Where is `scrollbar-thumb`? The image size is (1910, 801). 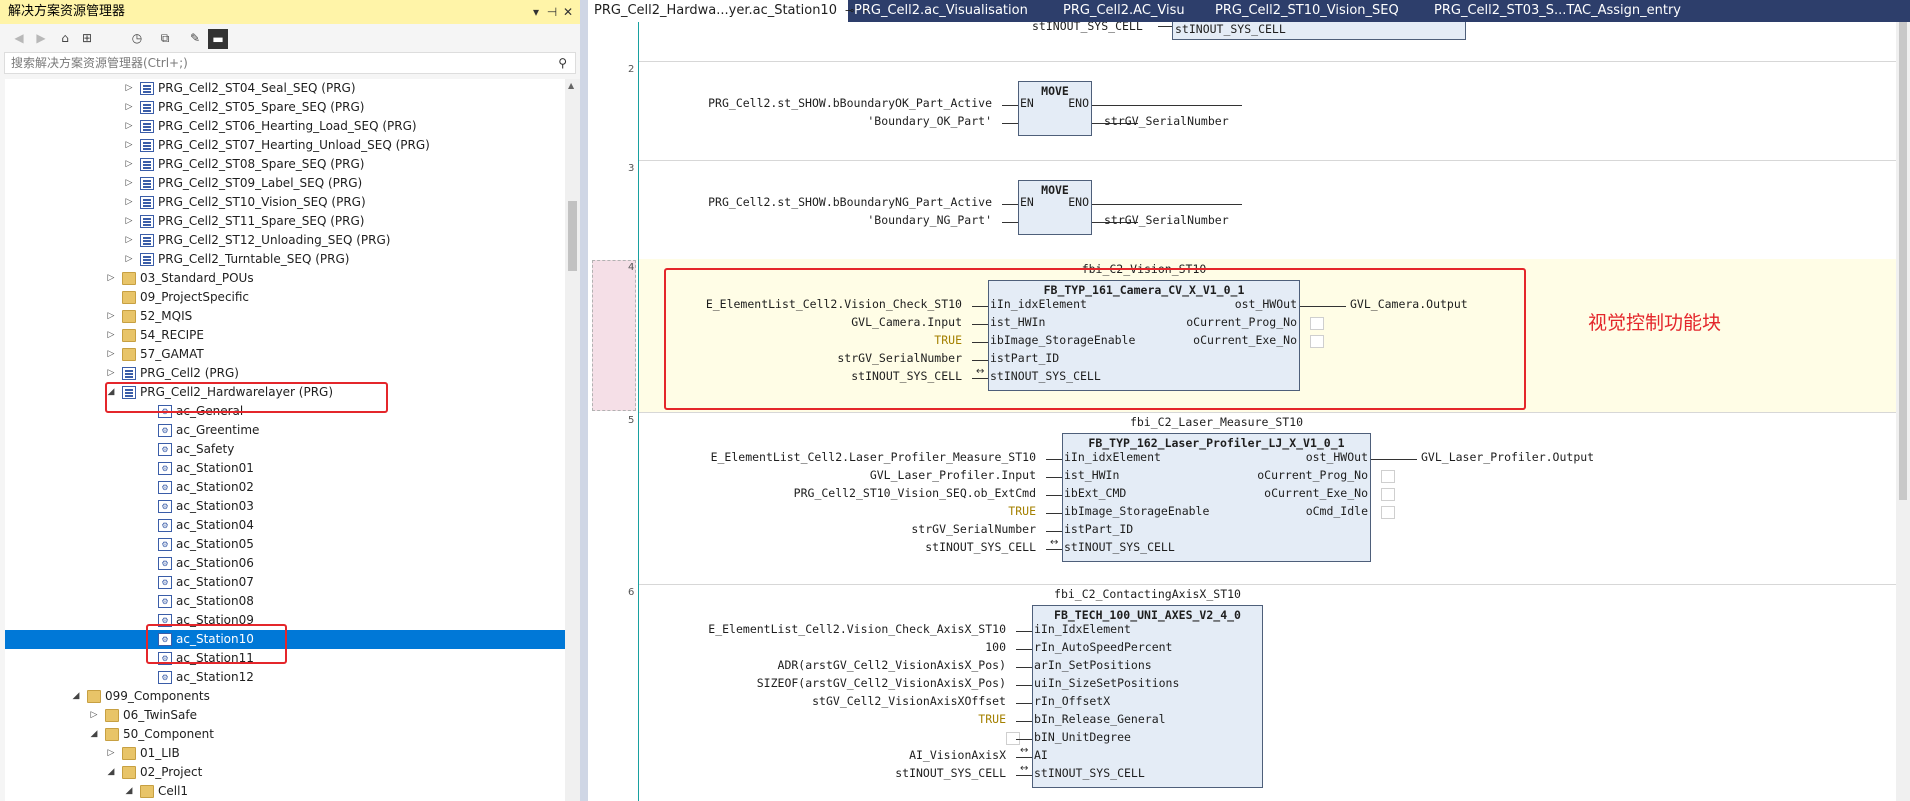
scrollbar-thumb is located at coordinates (572, 236).